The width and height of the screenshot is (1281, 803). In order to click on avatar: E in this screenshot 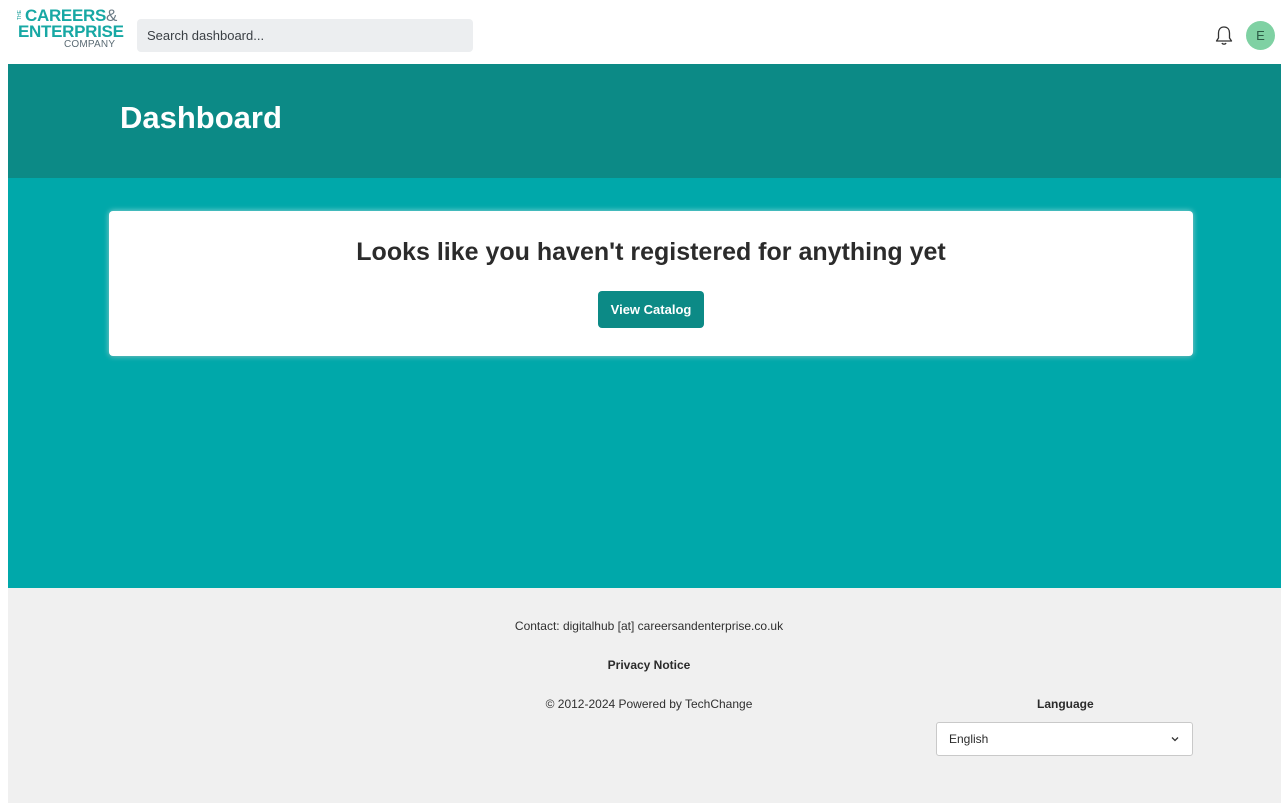, I will do `click(1260, 35)`.